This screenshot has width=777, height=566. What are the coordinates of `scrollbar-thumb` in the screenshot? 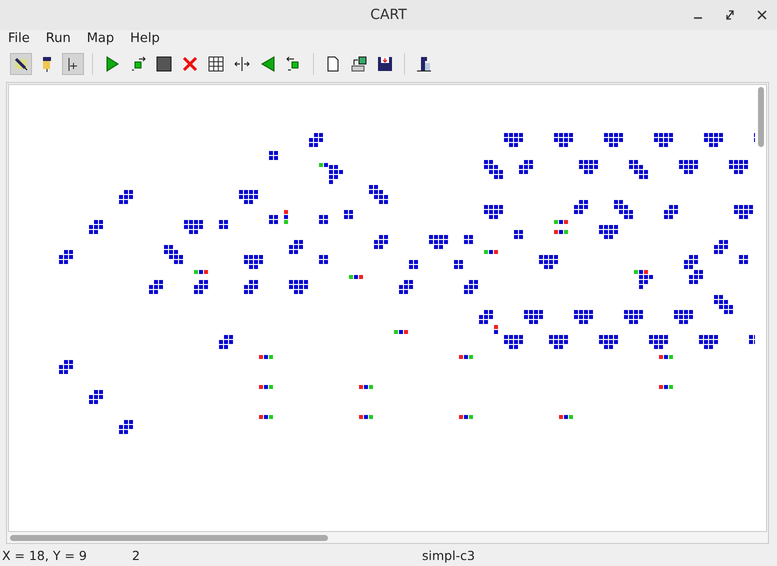 It's located at (169, 538).